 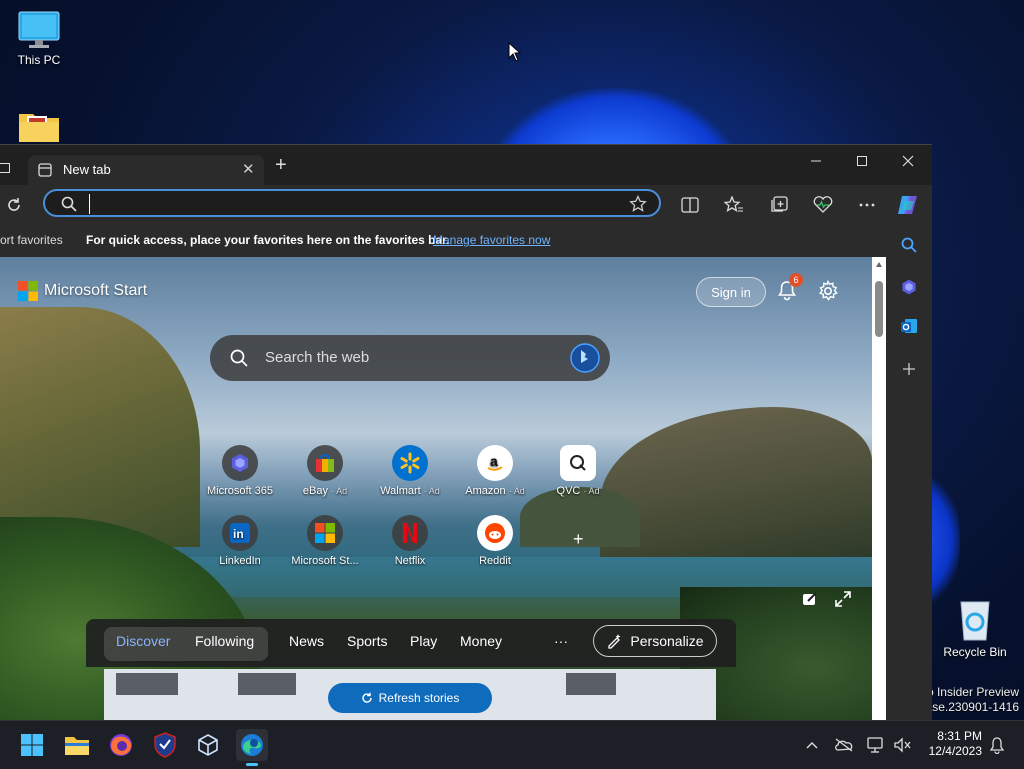 I want to click on qvc-icon, so click(x=578, y=463).